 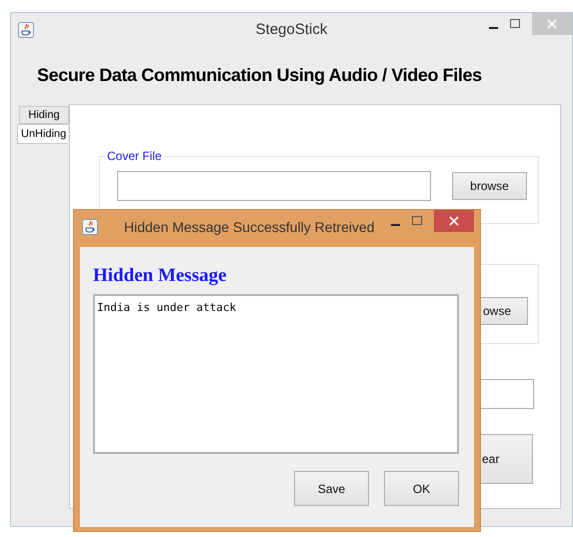 What do you see at coordinates (489, 186) in the screenshot?
I see `browse-button: browse` at bounding box center [489, 186].